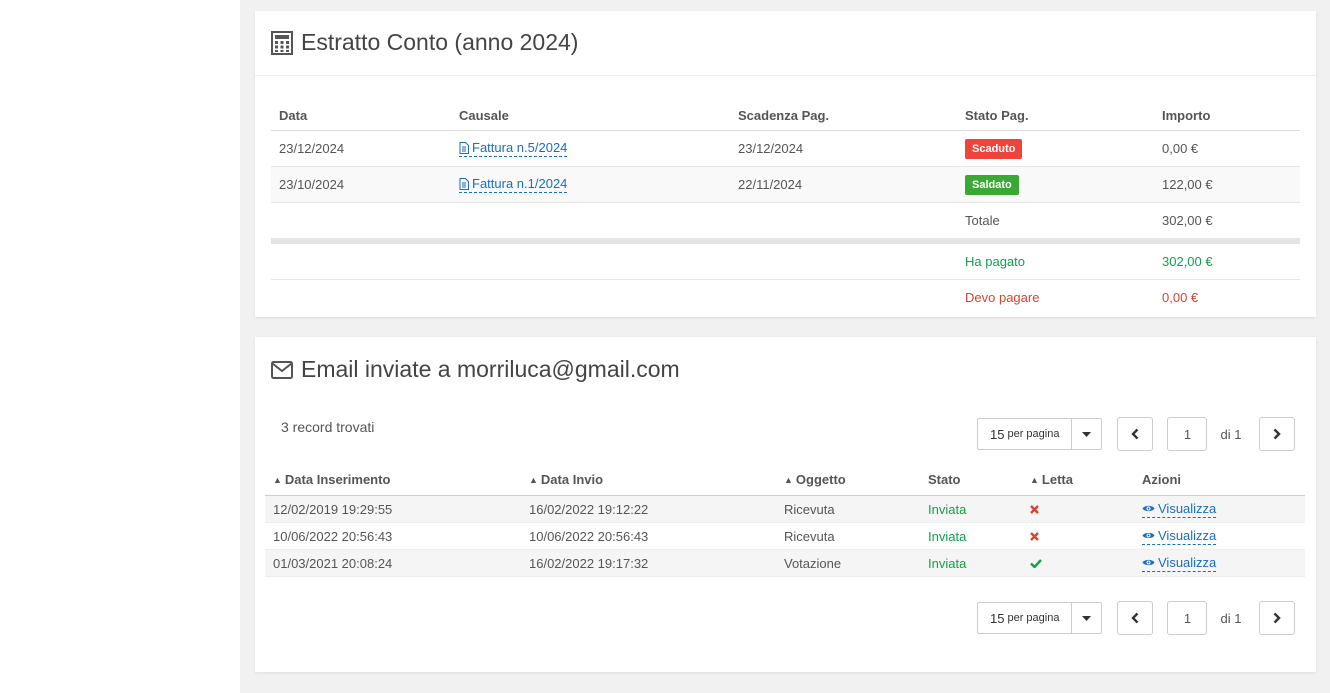  What do you see at coordinates (648, 479) in the screenshot?
I see `col-data-invio: ▲︎ Data Invio` at bounding box center [648, 479].